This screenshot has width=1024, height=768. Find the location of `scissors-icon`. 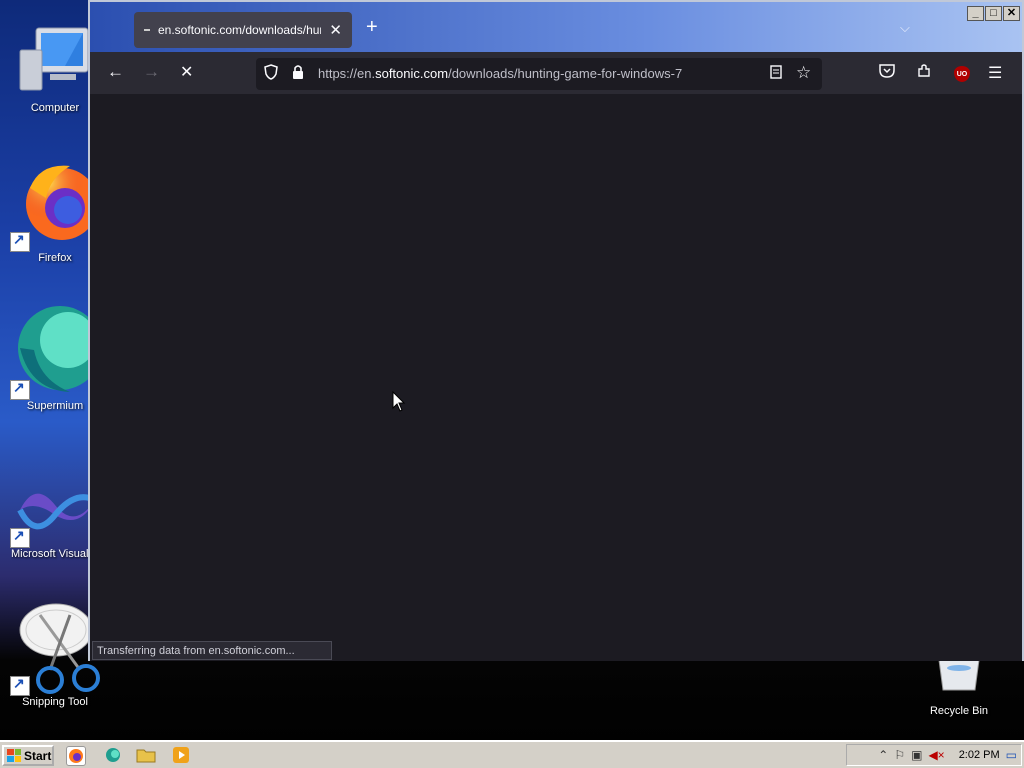

scissors-icon is located at coordinates (55, 648).